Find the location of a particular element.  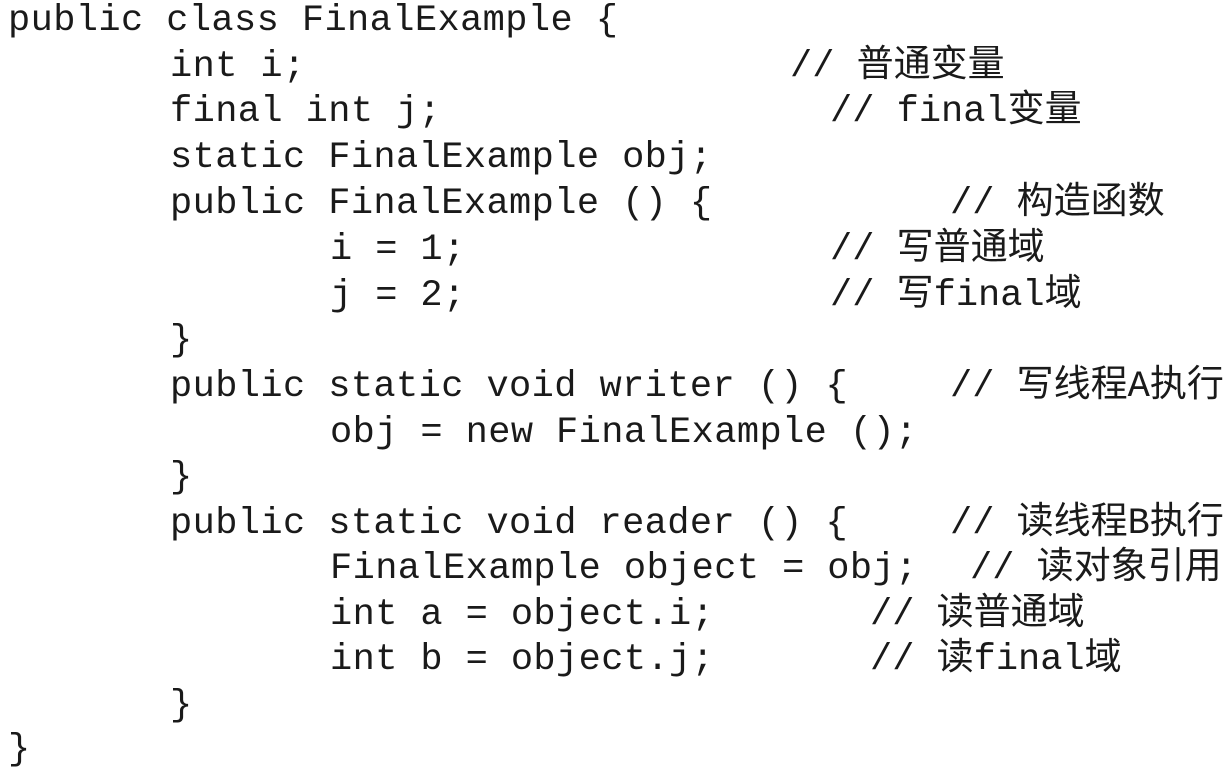

code-comment: // 写普通域 is located at coordinates (937, 250).